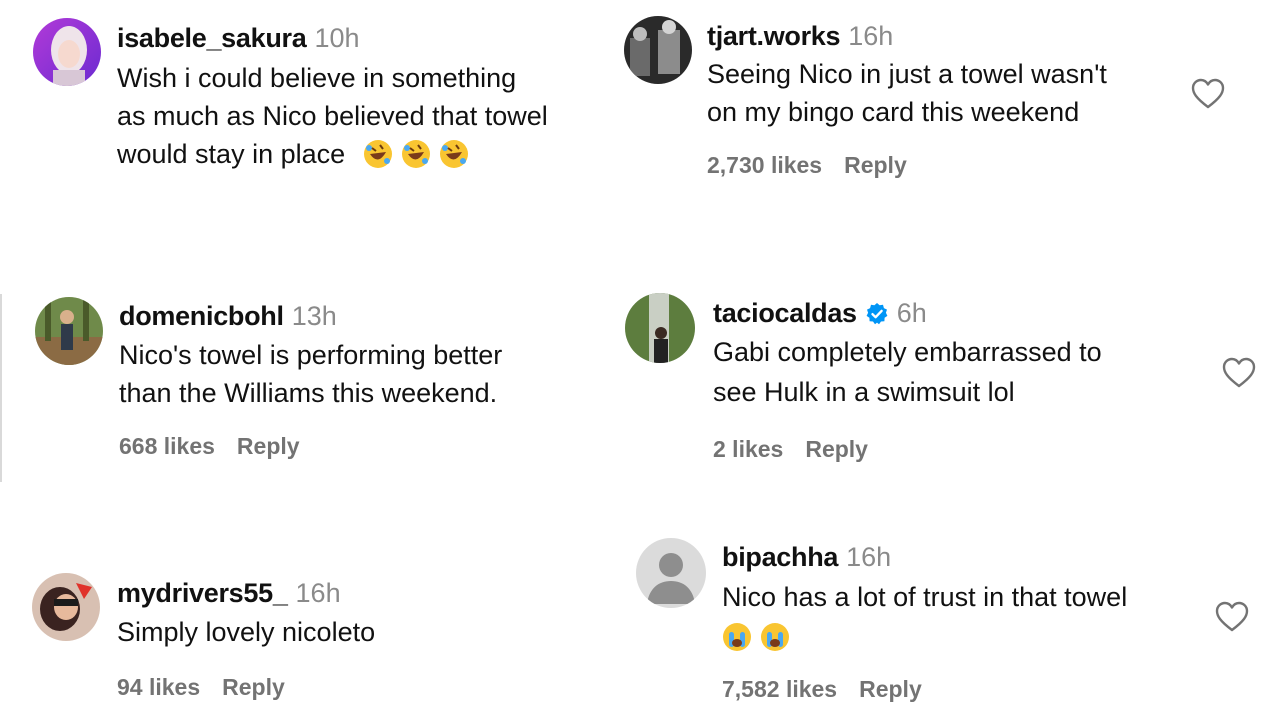 This screenshot has width=1280, height=720. What do you see at coordinates (780, 557) in the screenshot?
I see `username: bipachha` at bounding box center [780, 557].